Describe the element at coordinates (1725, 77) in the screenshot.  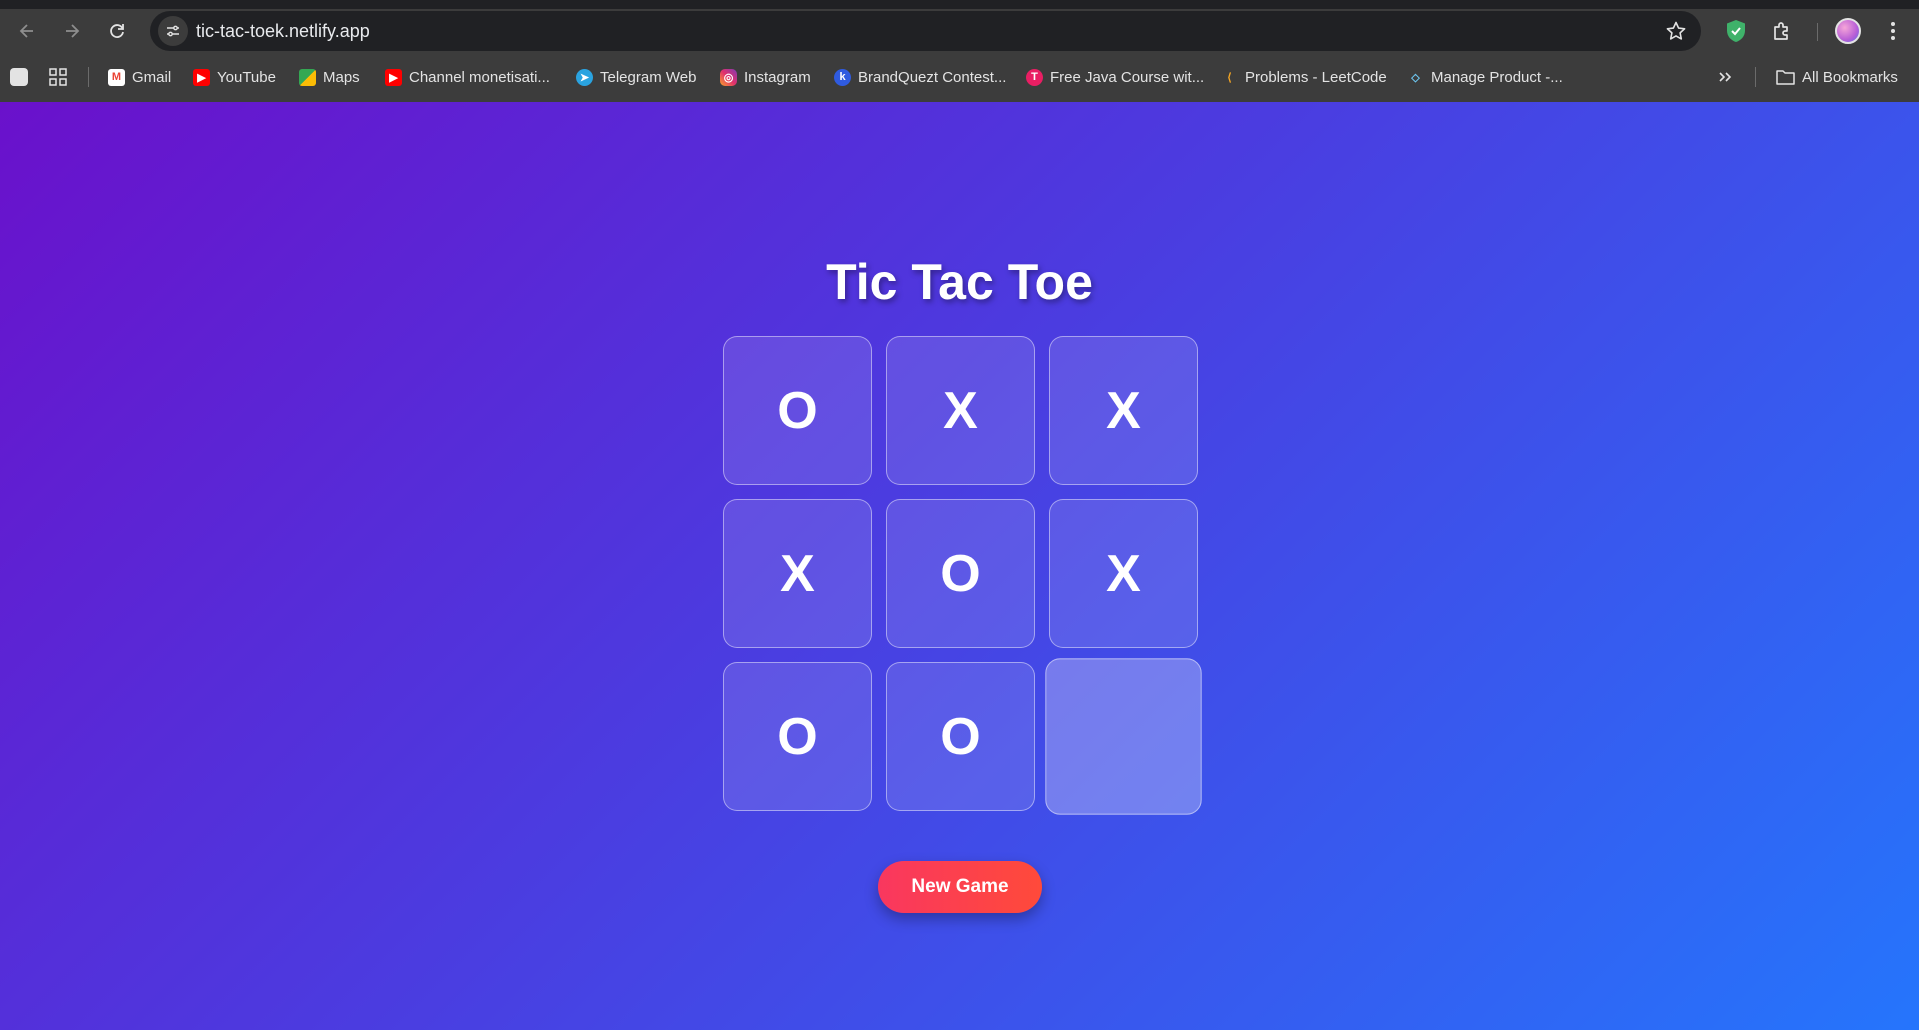
I see `more-bookmarks-chevron-icon` at that location.